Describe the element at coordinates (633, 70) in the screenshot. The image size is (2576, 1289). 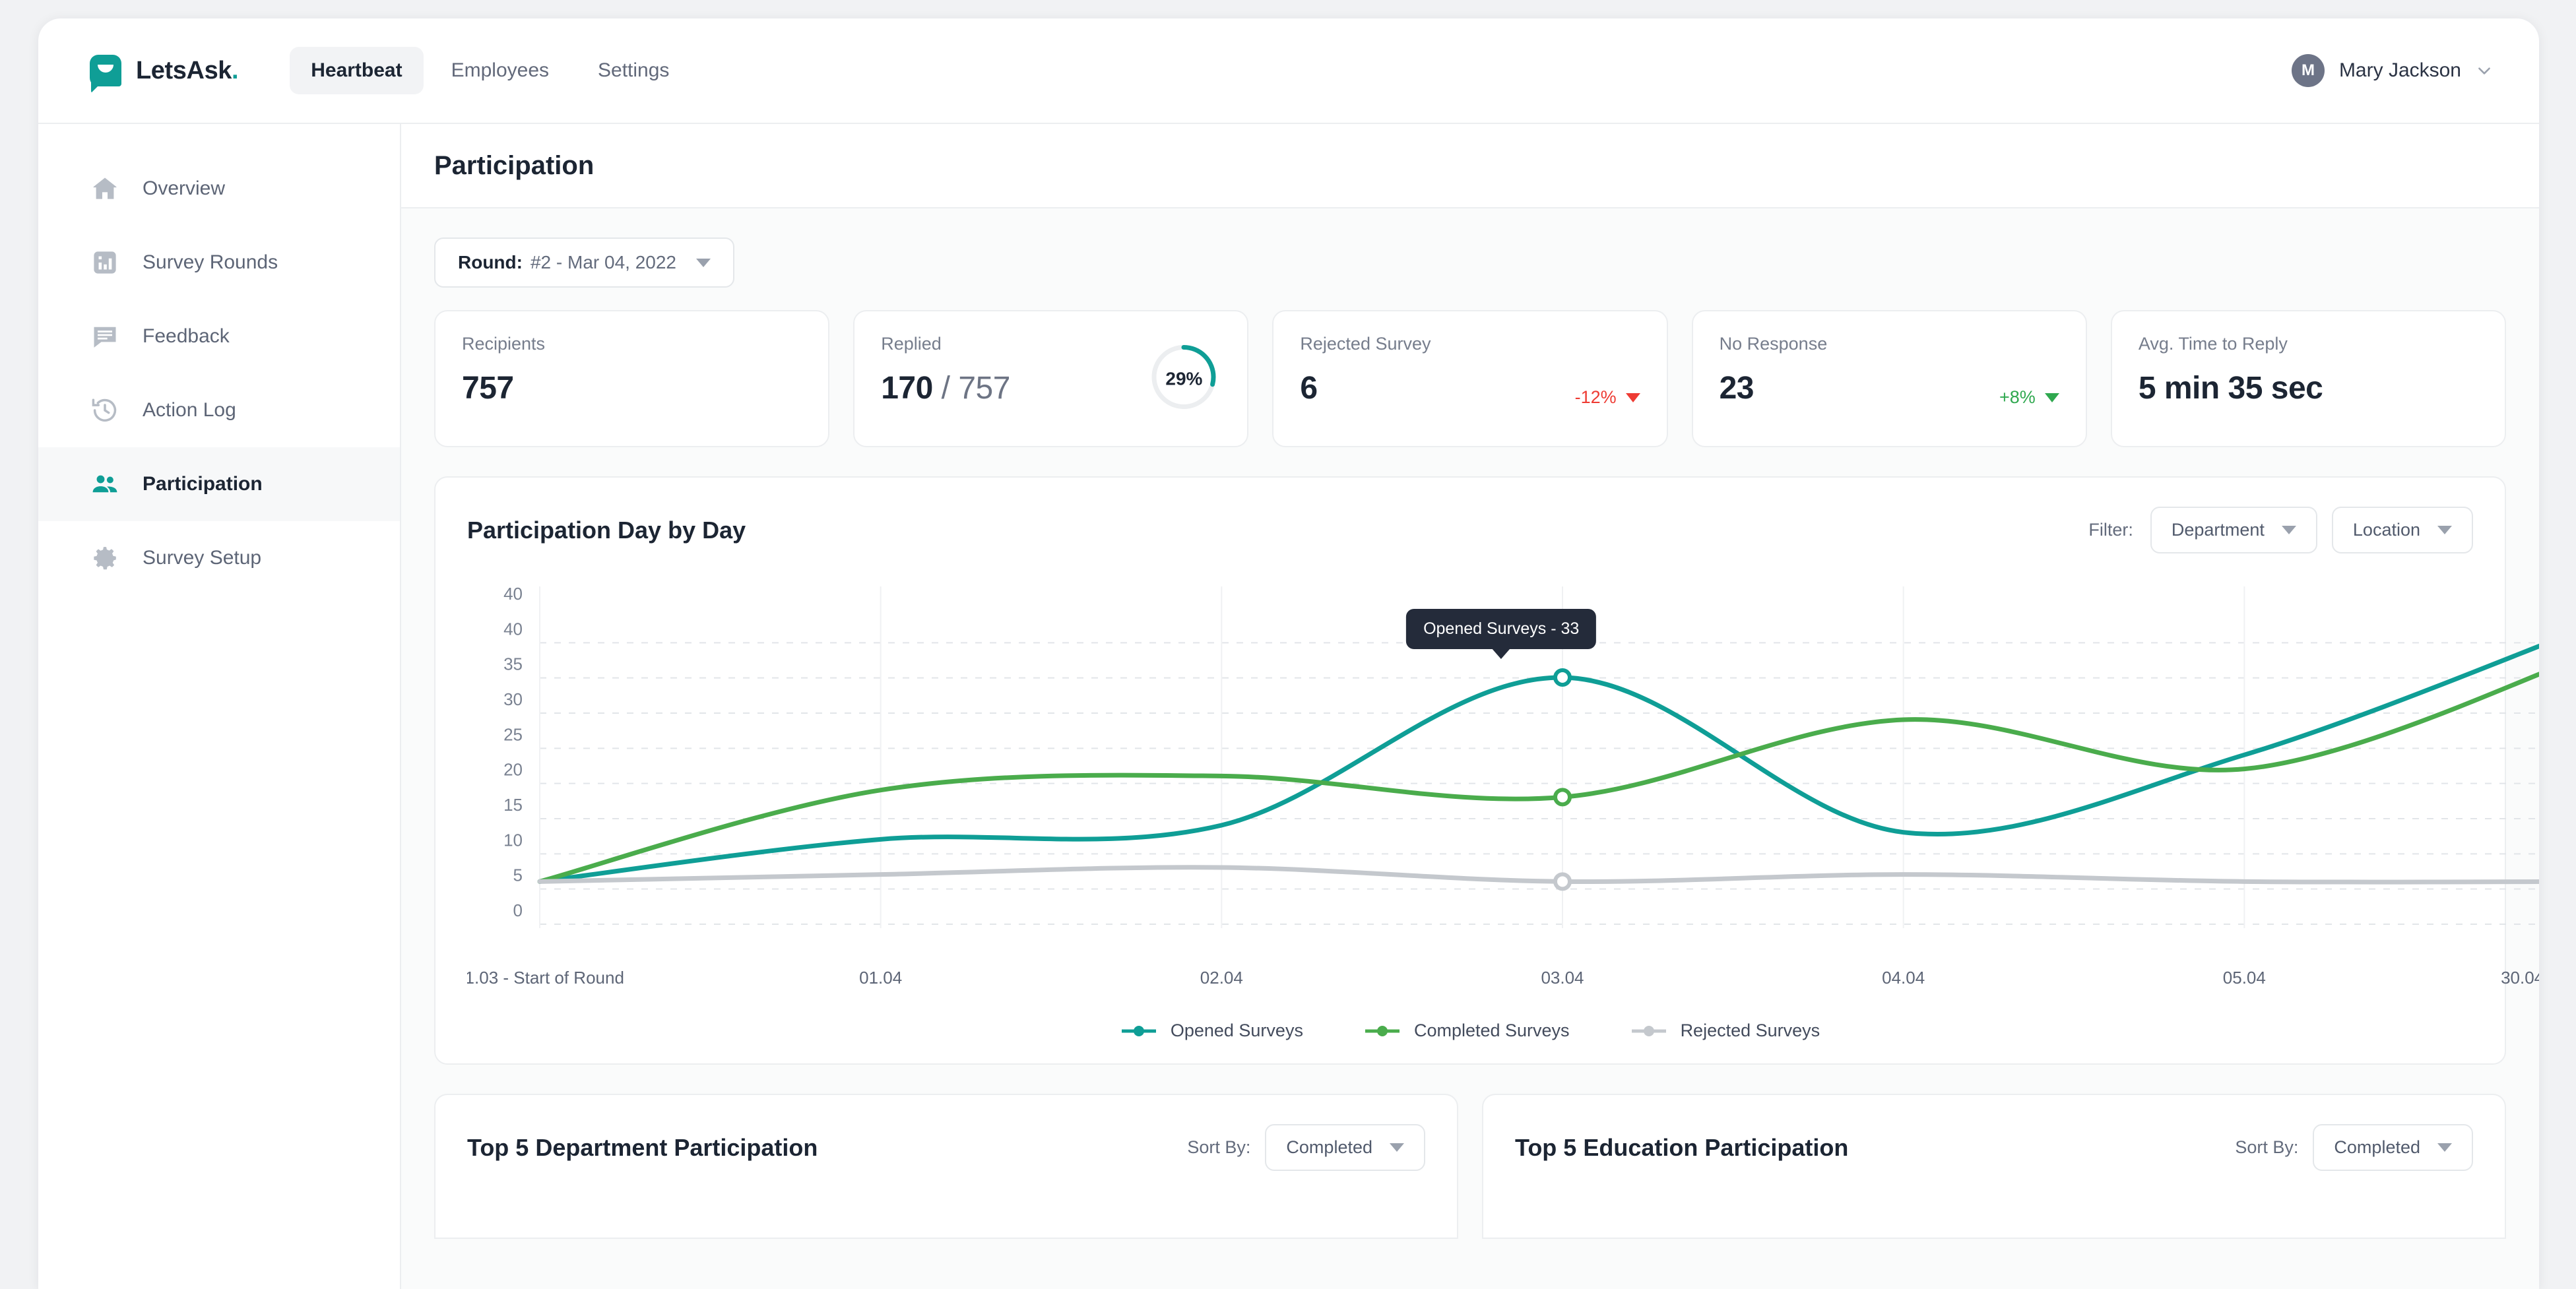
I see `tab-settings: Settings` at that location.